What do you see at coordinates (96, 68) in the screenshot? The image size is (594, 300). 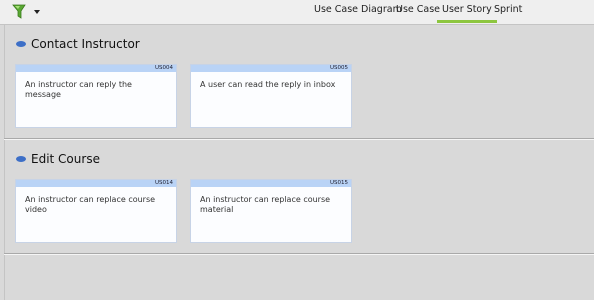 I see `card-id: US004` at bounding box center [96, 68].